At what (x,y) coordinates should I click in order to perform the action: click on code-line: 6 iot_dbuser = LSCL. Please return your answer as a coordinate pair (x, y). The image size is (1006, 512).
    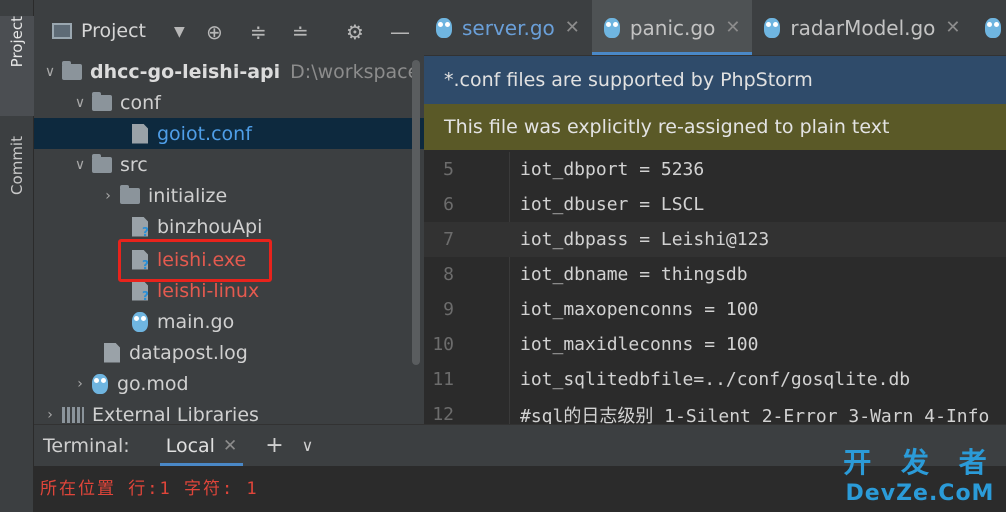
    Looking at the image, I should click on (715, 204).